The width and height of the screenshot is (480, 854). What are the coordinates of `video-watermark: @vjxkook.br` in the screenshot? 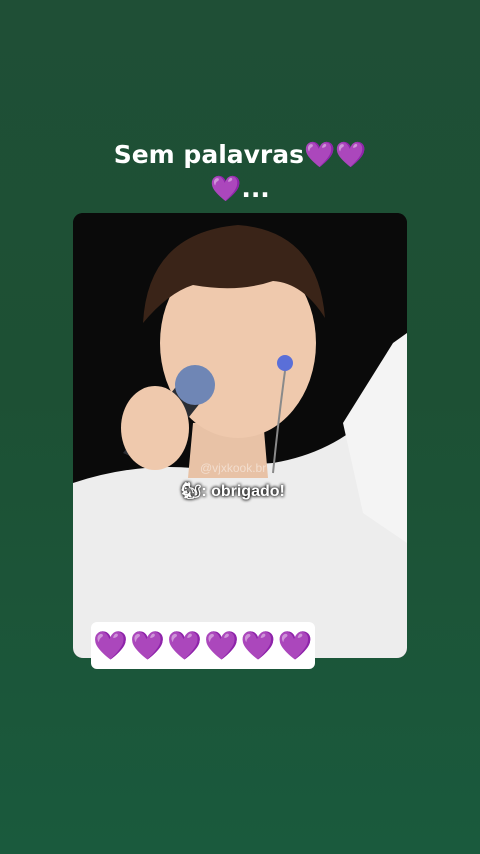 It's located at (233, 468).